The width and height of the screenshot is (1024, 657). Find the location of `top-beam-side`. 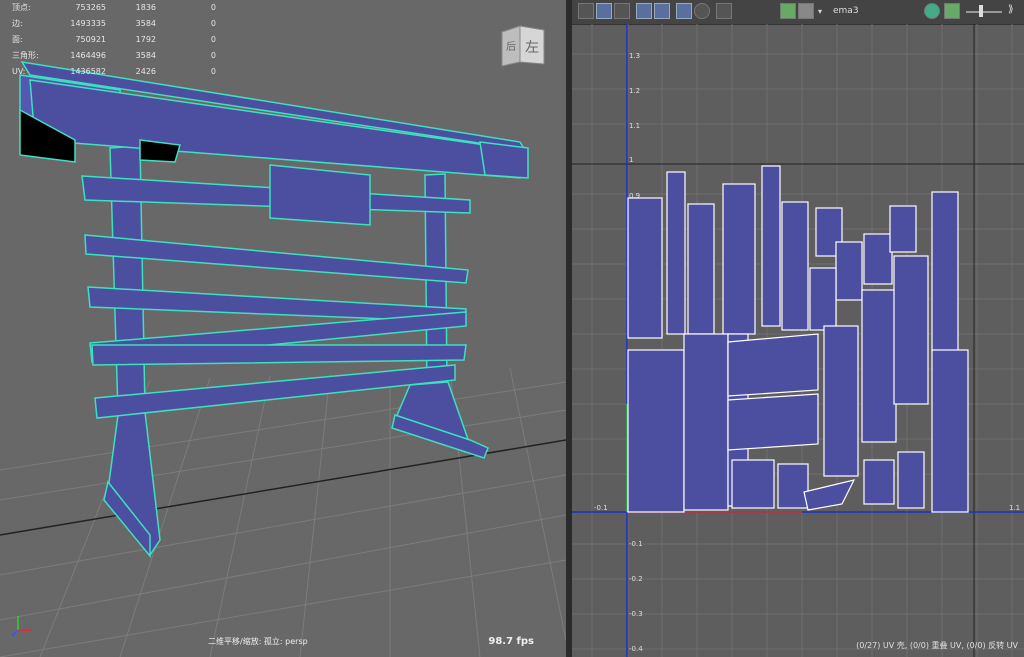

top-beam-side is located at coordinates (275, 129).